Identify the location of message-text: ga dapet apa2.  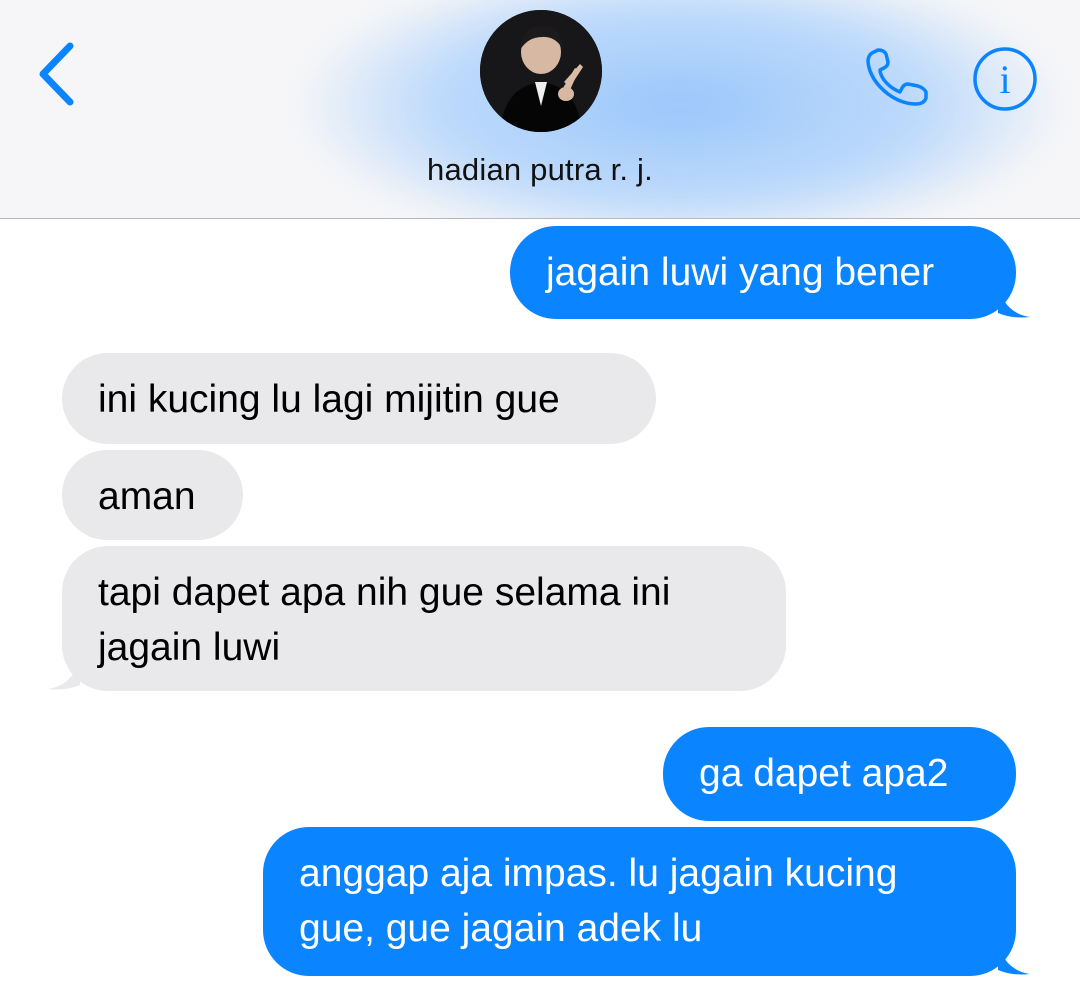
(824, 773).